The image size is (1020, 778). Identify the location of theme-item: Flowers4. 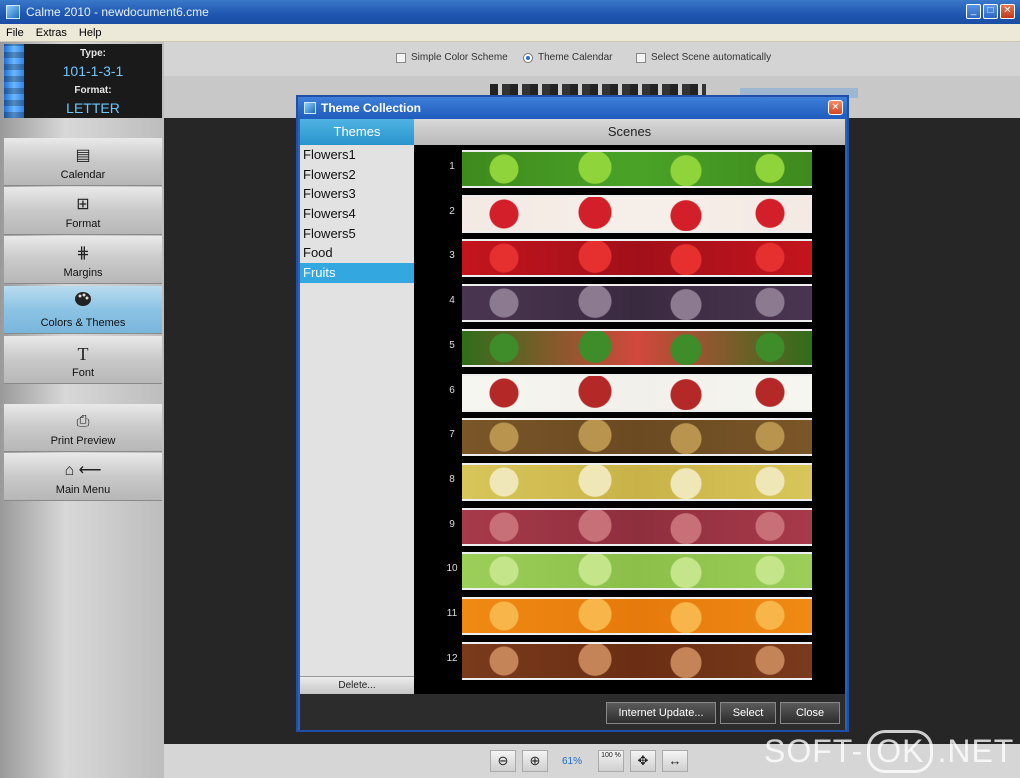
(357, 214).